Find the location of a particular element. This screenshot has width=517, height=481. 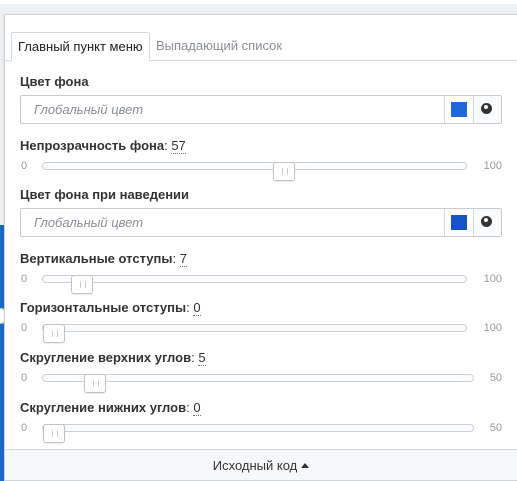

bg-color-placeholder: Глобальный цвет is located at coordinates (89, 109).